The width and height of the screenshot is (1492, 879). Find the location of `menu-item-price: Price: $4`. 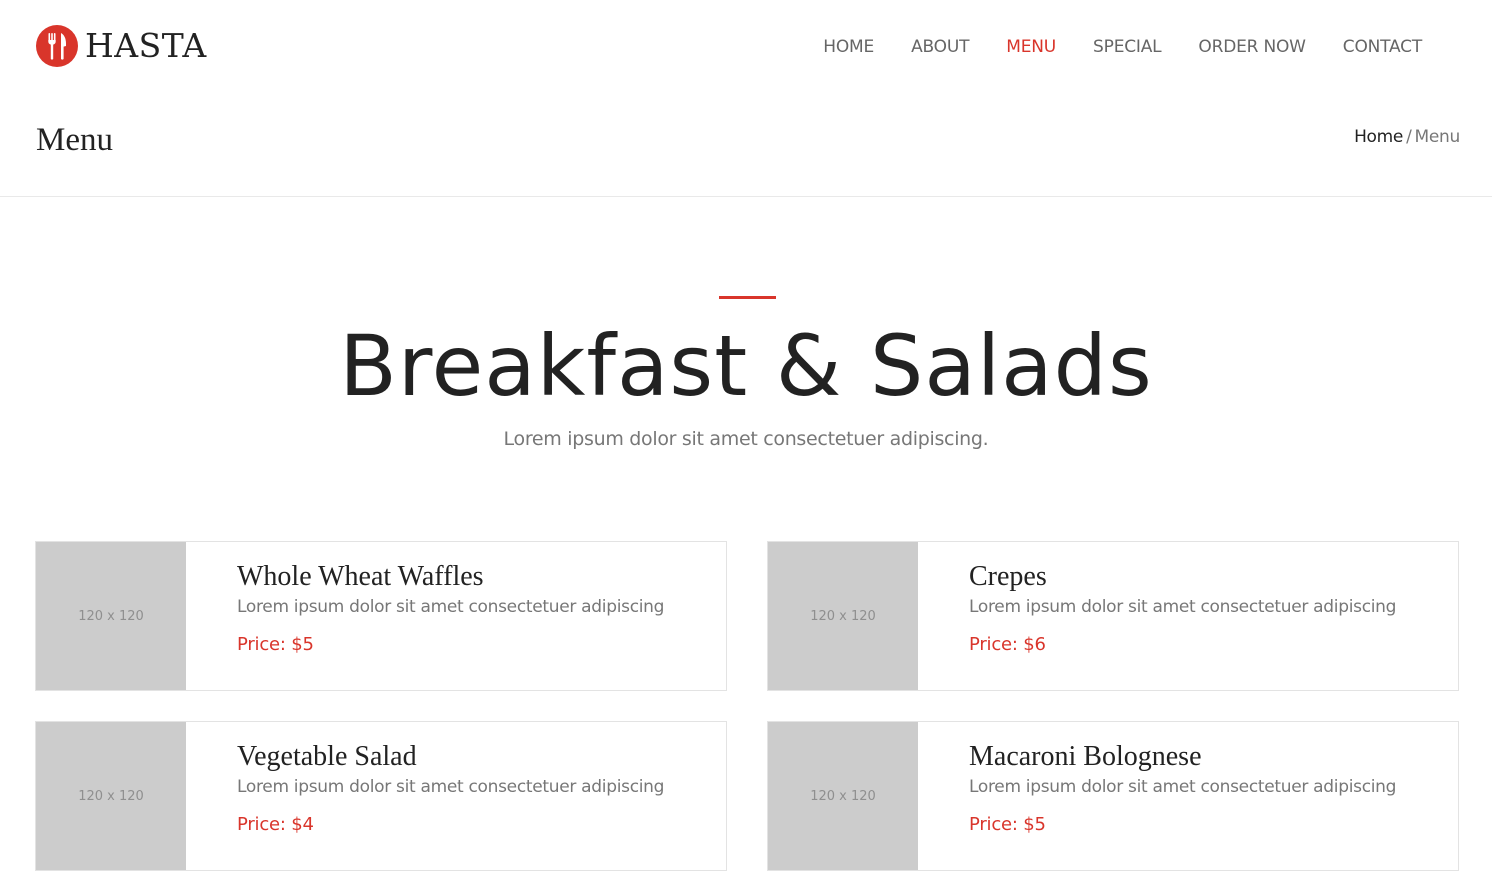

menu-item-price: Price: $4 is located at coordinates (275, 824).